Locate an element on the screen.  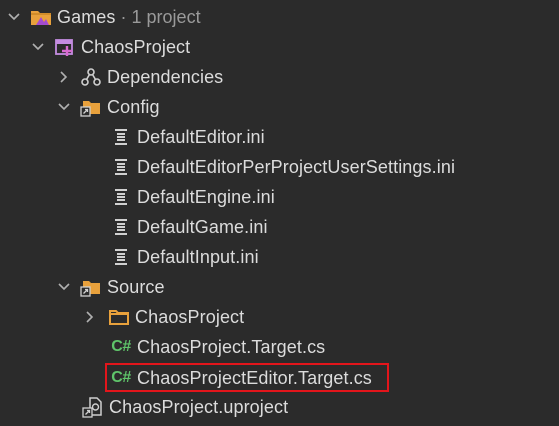
file-label: ChaosProject.Target.cs is located at coordinates (231, 346).